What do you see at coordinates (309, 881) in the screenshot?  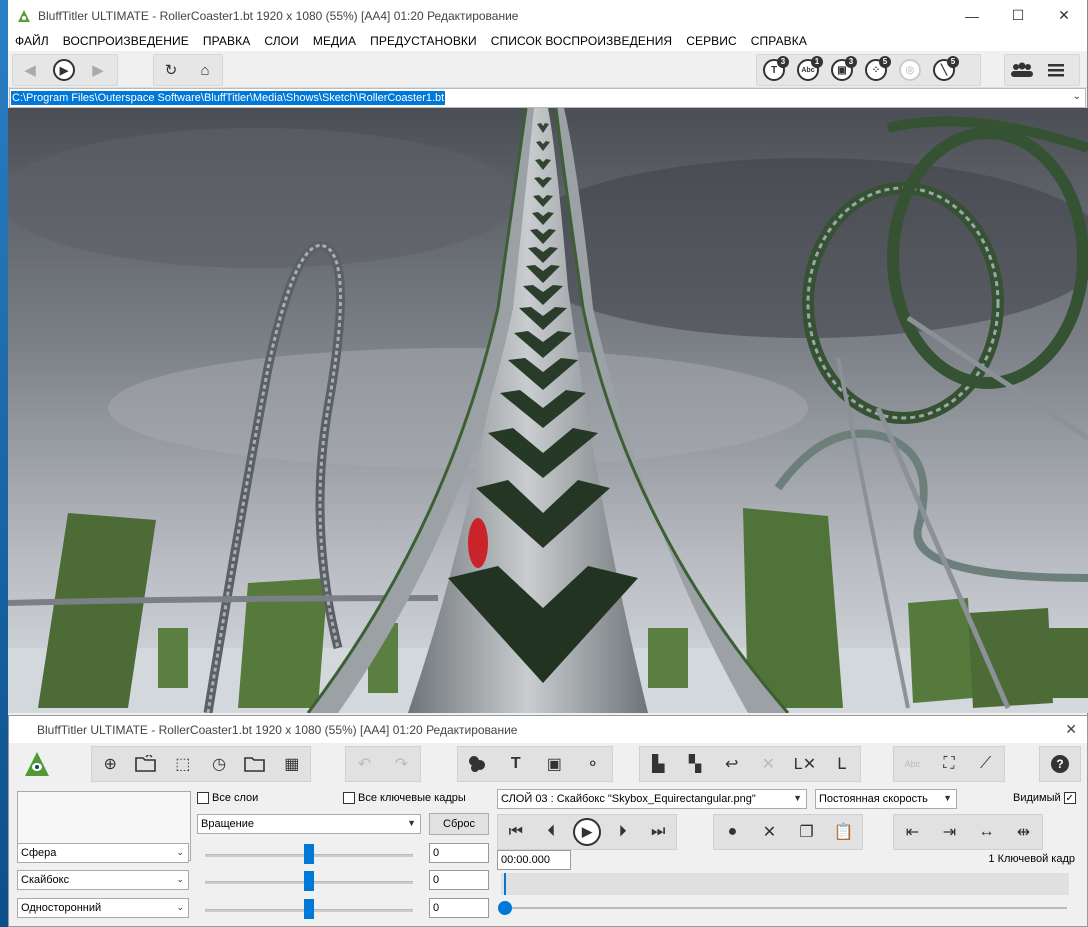 I see `param-slider-2-thumb` at bounding box center [309, 881].